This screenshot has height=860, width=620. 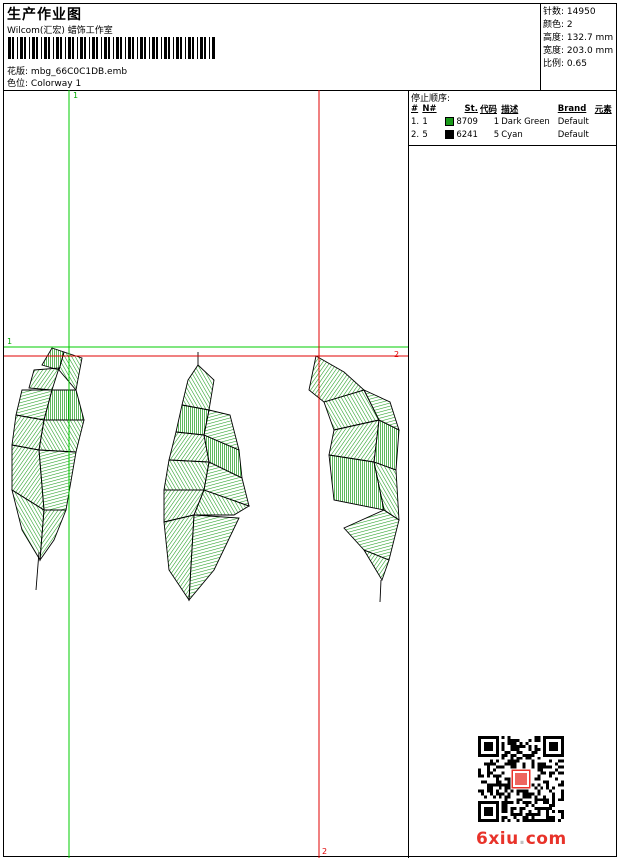 What do you see at coordinates (60, 31) in the screenshot?
I see `studio-name: Wilcom(汇宏) 蜡饰工作室` at bounding box center [60, 31].